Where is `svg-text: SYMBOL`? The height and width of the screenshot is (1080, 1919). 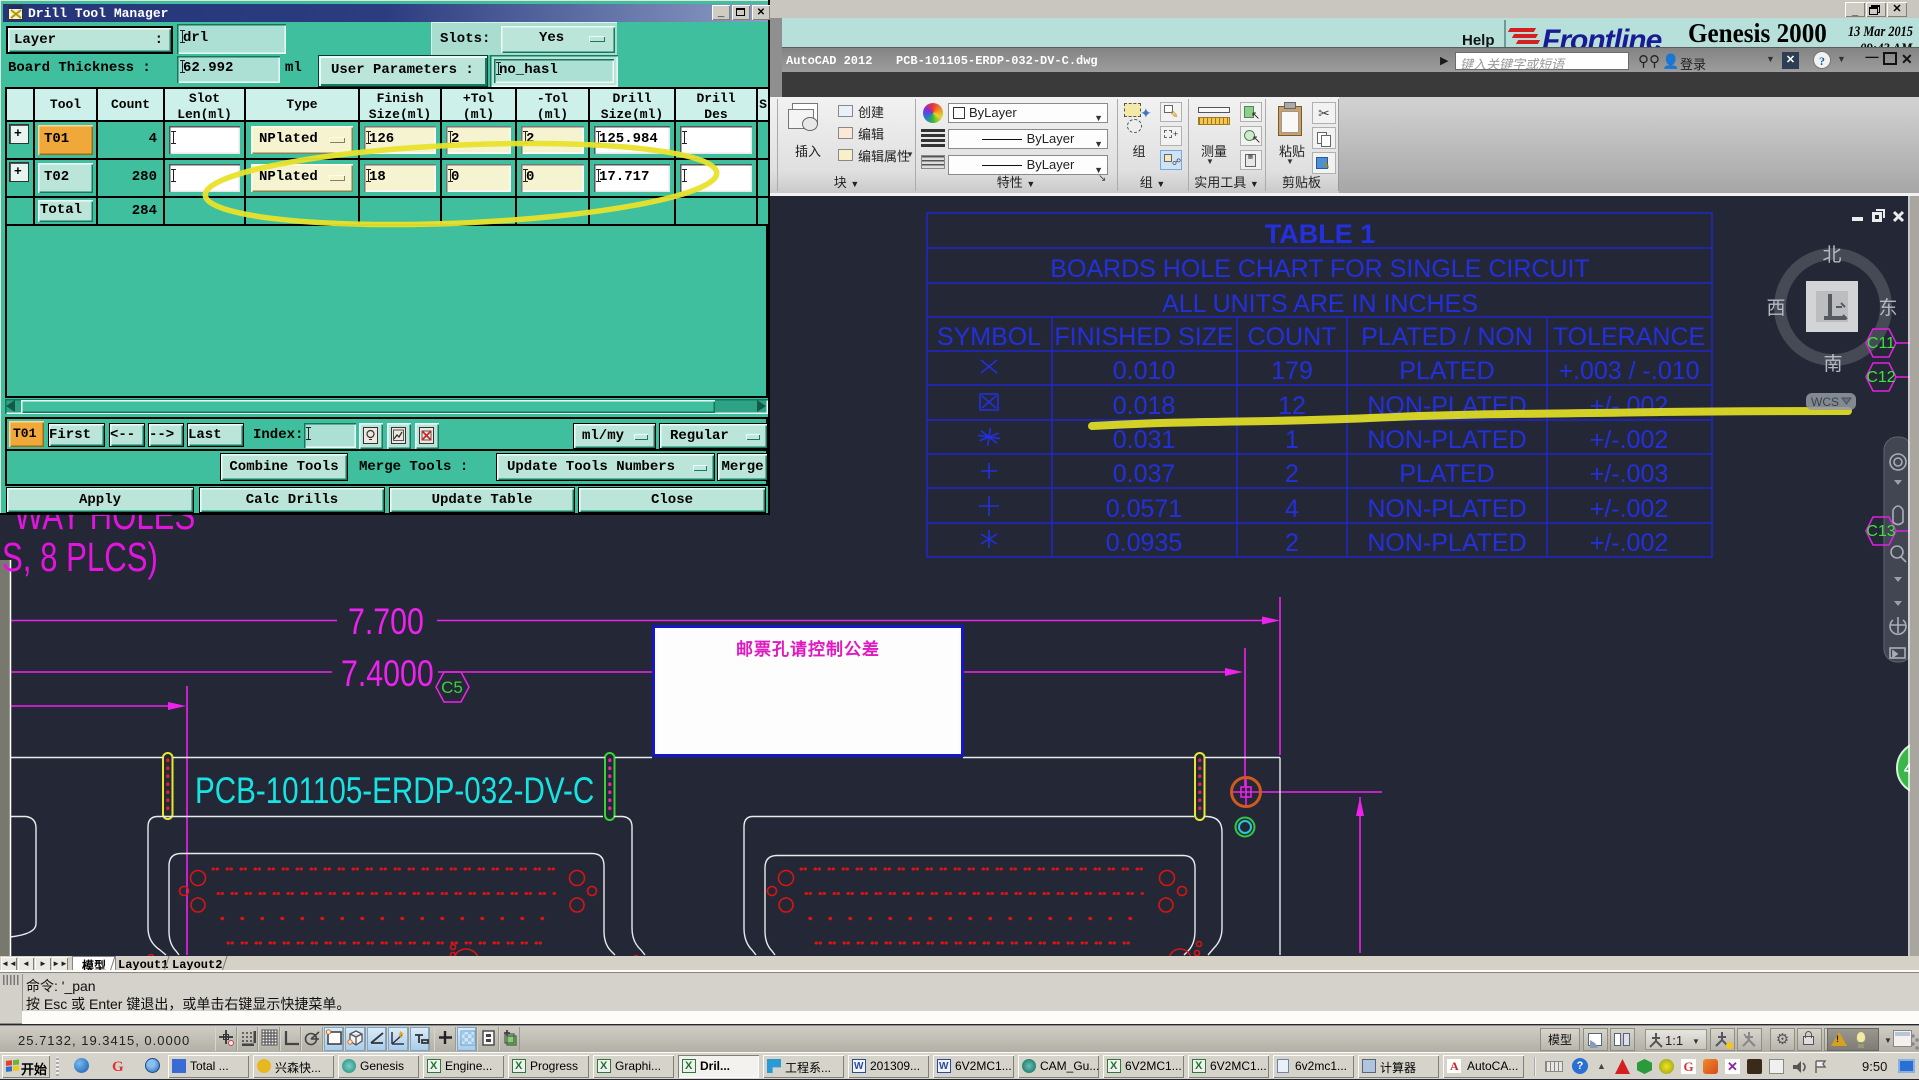
svg-text: SYMBOL is located at coordinates (989, 337).